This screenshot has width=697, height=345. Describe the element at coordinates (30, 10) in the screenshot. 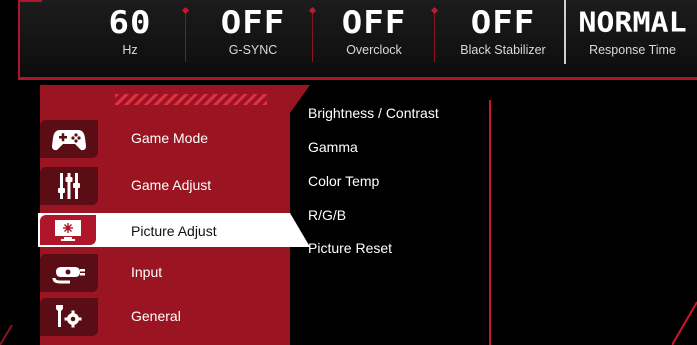

I see `status-bar-corner-accent` at that location.